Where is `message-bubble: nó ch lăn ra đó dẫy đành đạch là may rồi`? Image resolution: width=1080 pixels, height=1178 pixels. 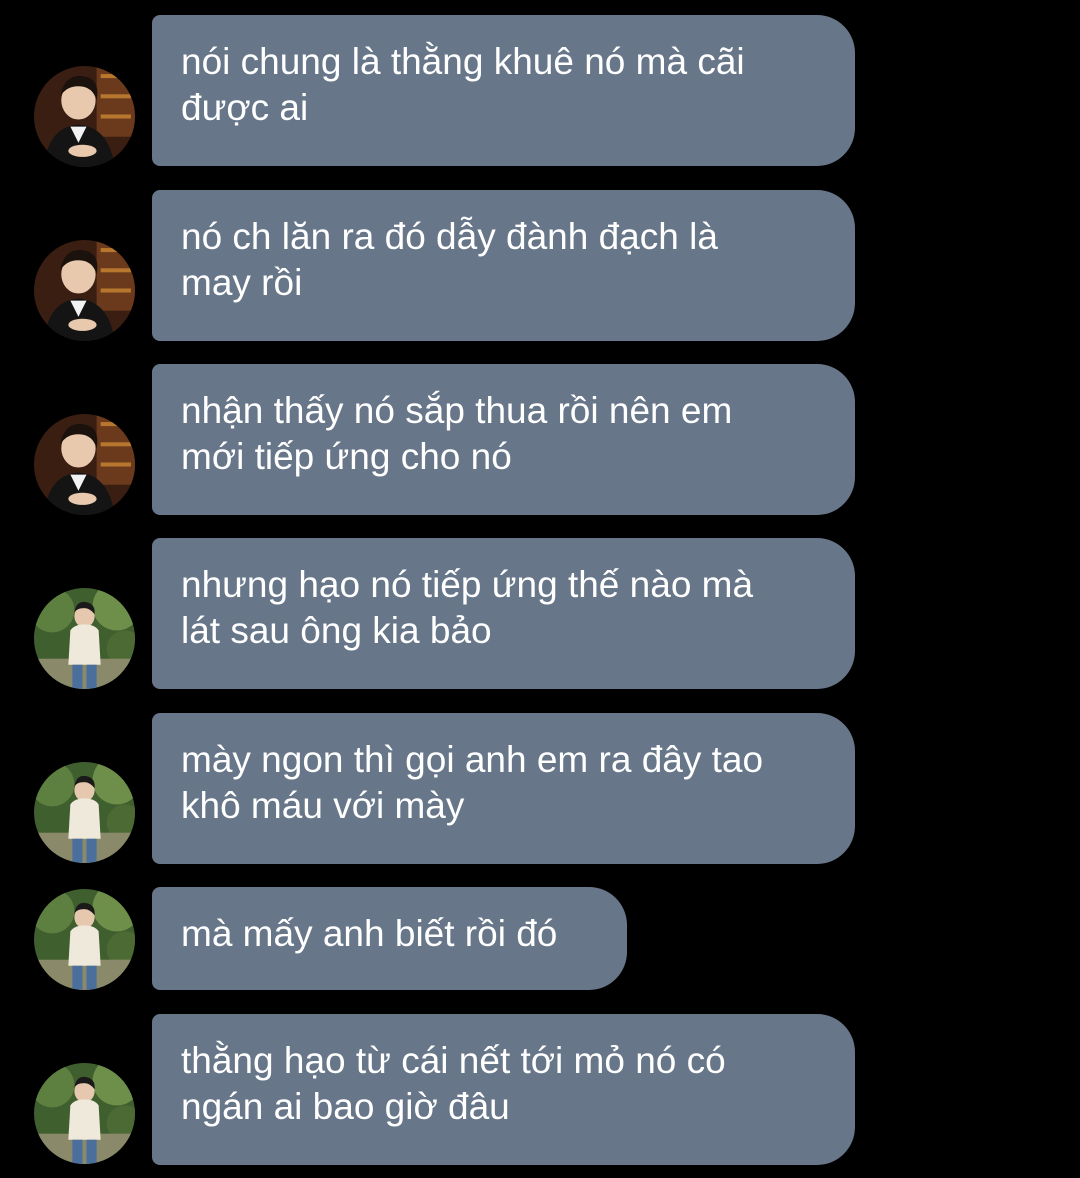
message-bubble: nó ch lăn ra đó dẫy đành đạch là may rồi is located at coordinates (503, 265).